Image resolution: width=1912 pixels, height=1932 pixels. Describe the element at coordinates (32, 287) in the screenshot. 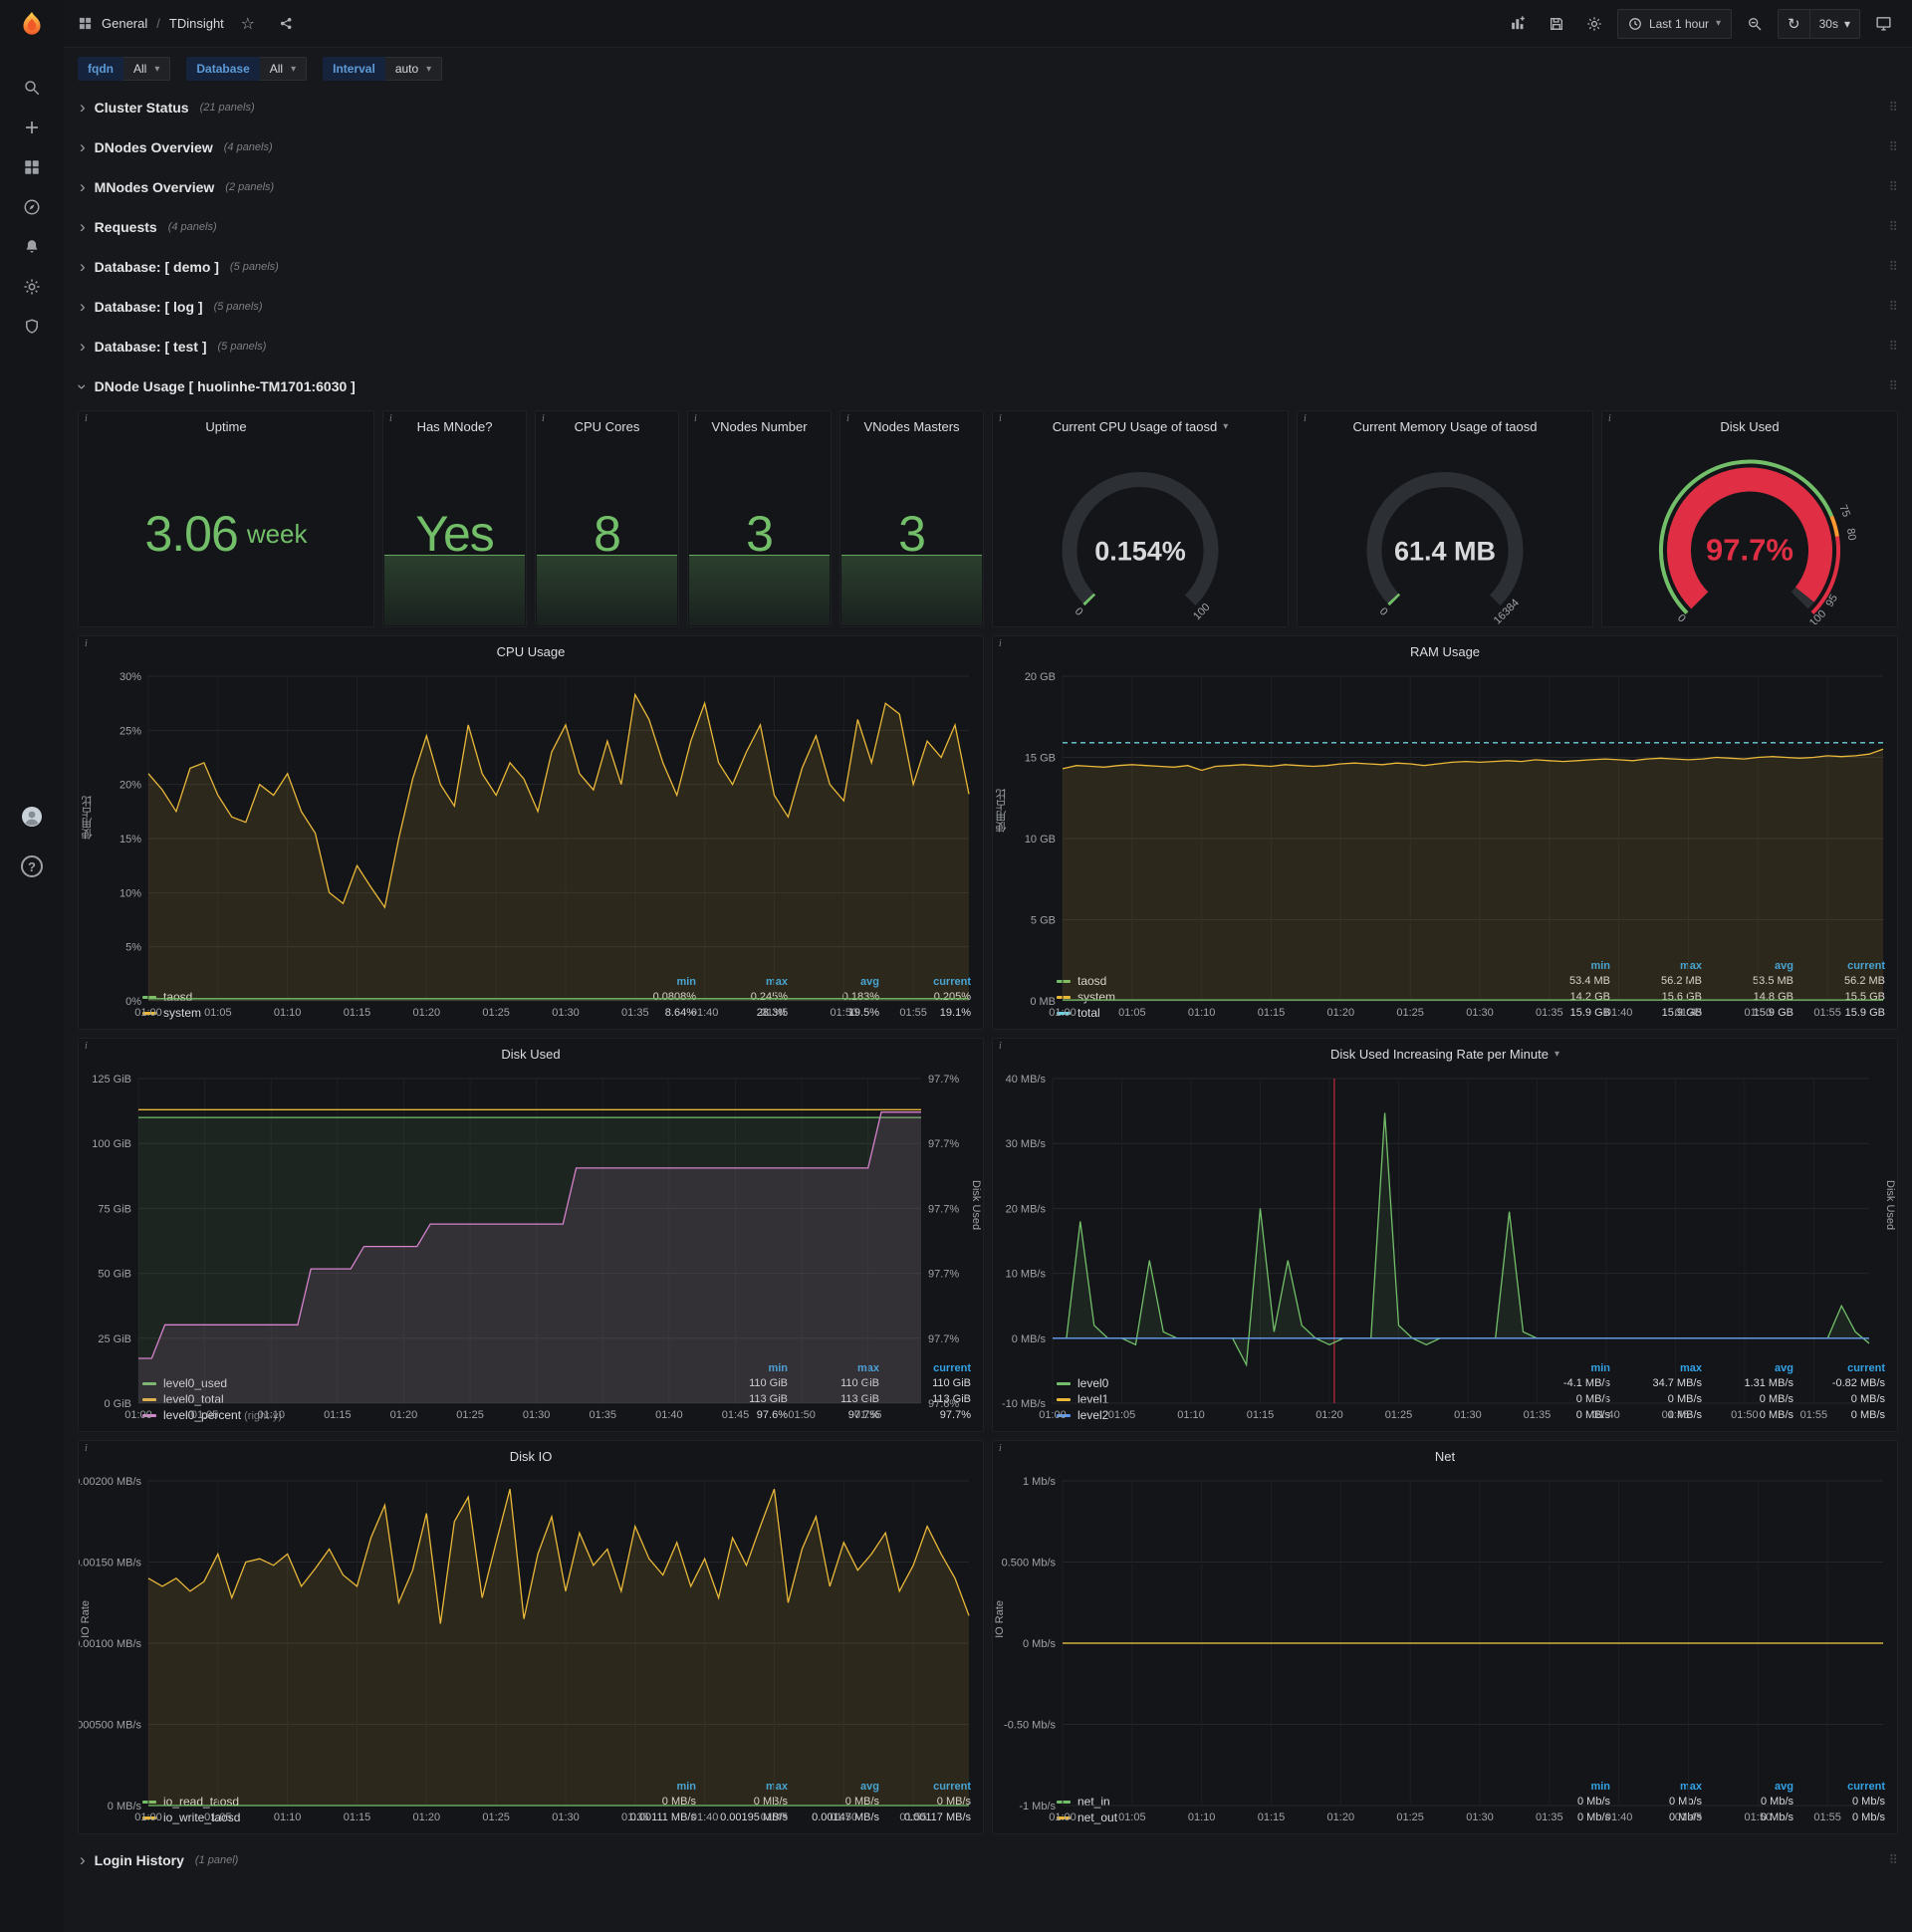

I see `sidebar-configuration` at that location.